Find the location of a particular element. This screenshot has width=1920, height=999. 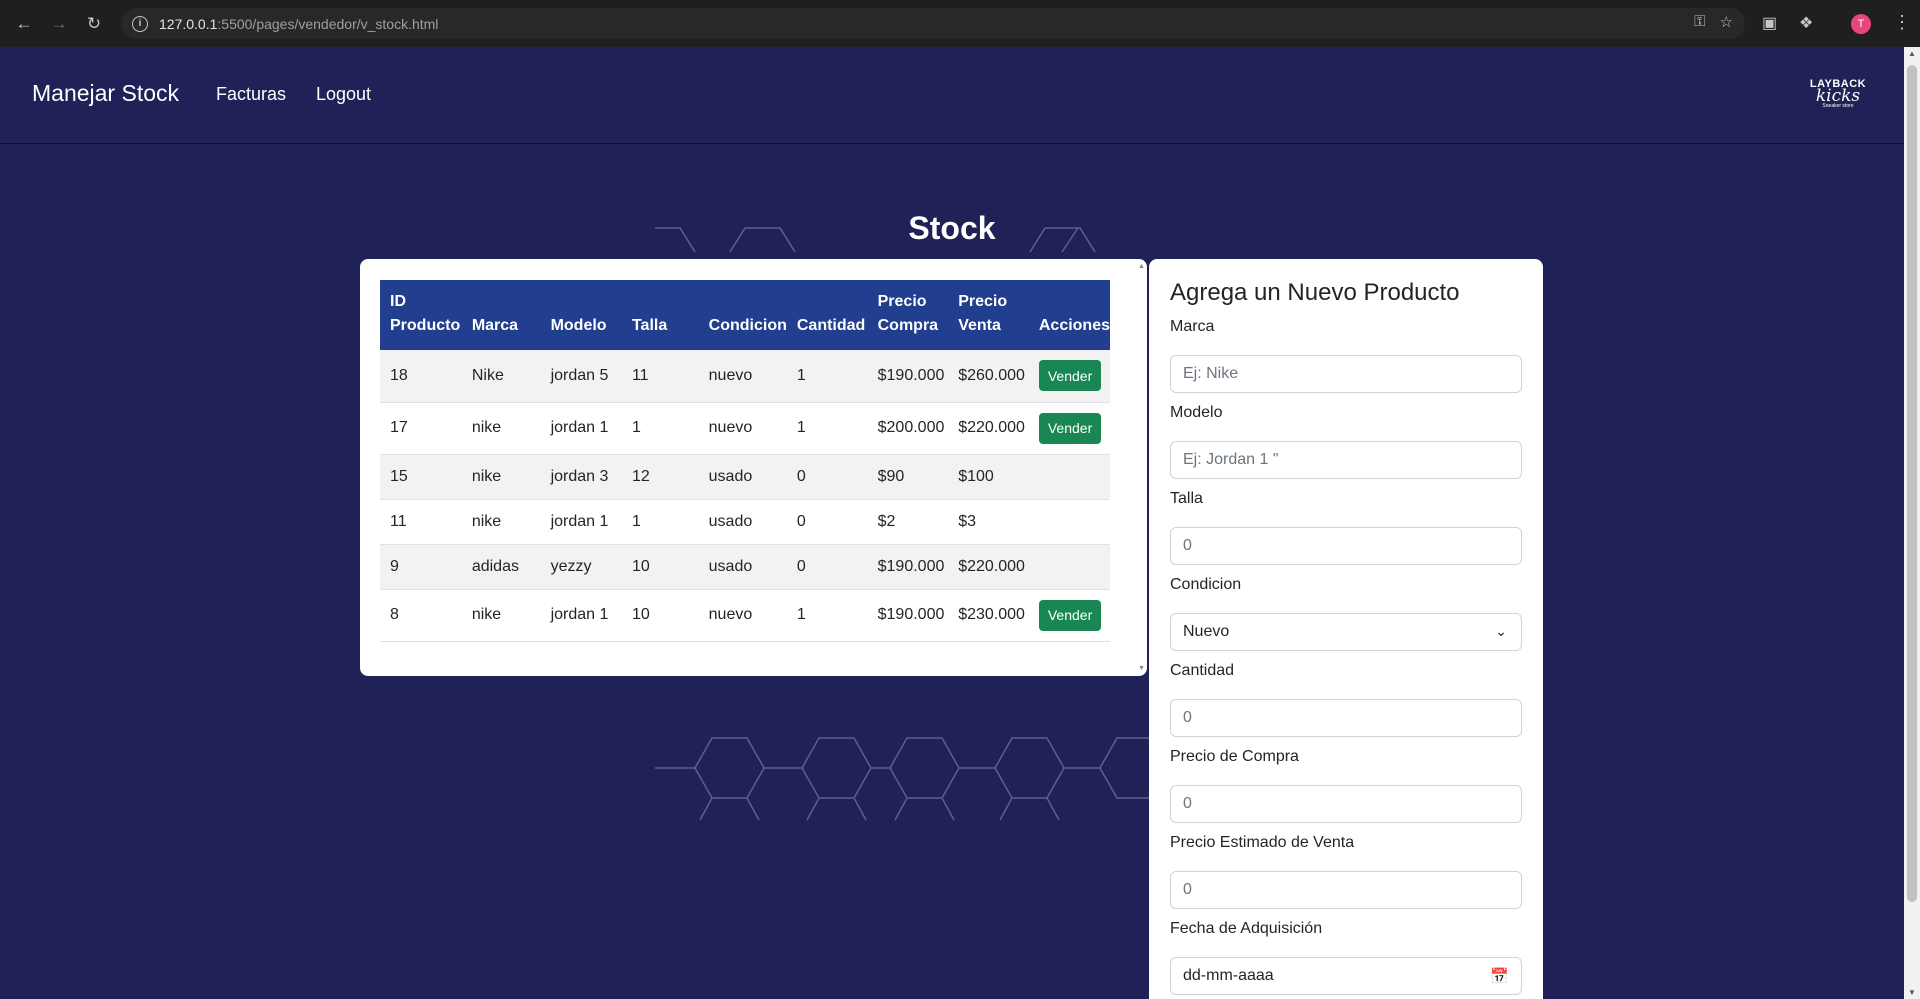

cantidad-input: 0 is located at coordinates (1346, 718).